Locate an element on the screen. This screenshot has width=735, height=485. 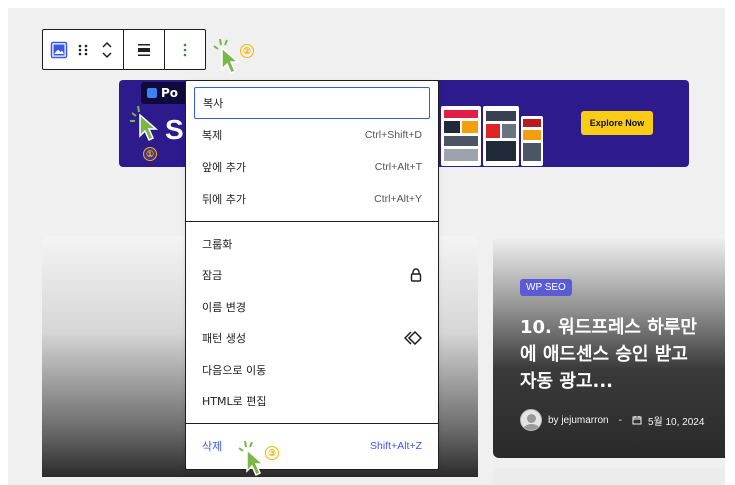
category-badge: WP SEO is located at coordinates (546, 287).